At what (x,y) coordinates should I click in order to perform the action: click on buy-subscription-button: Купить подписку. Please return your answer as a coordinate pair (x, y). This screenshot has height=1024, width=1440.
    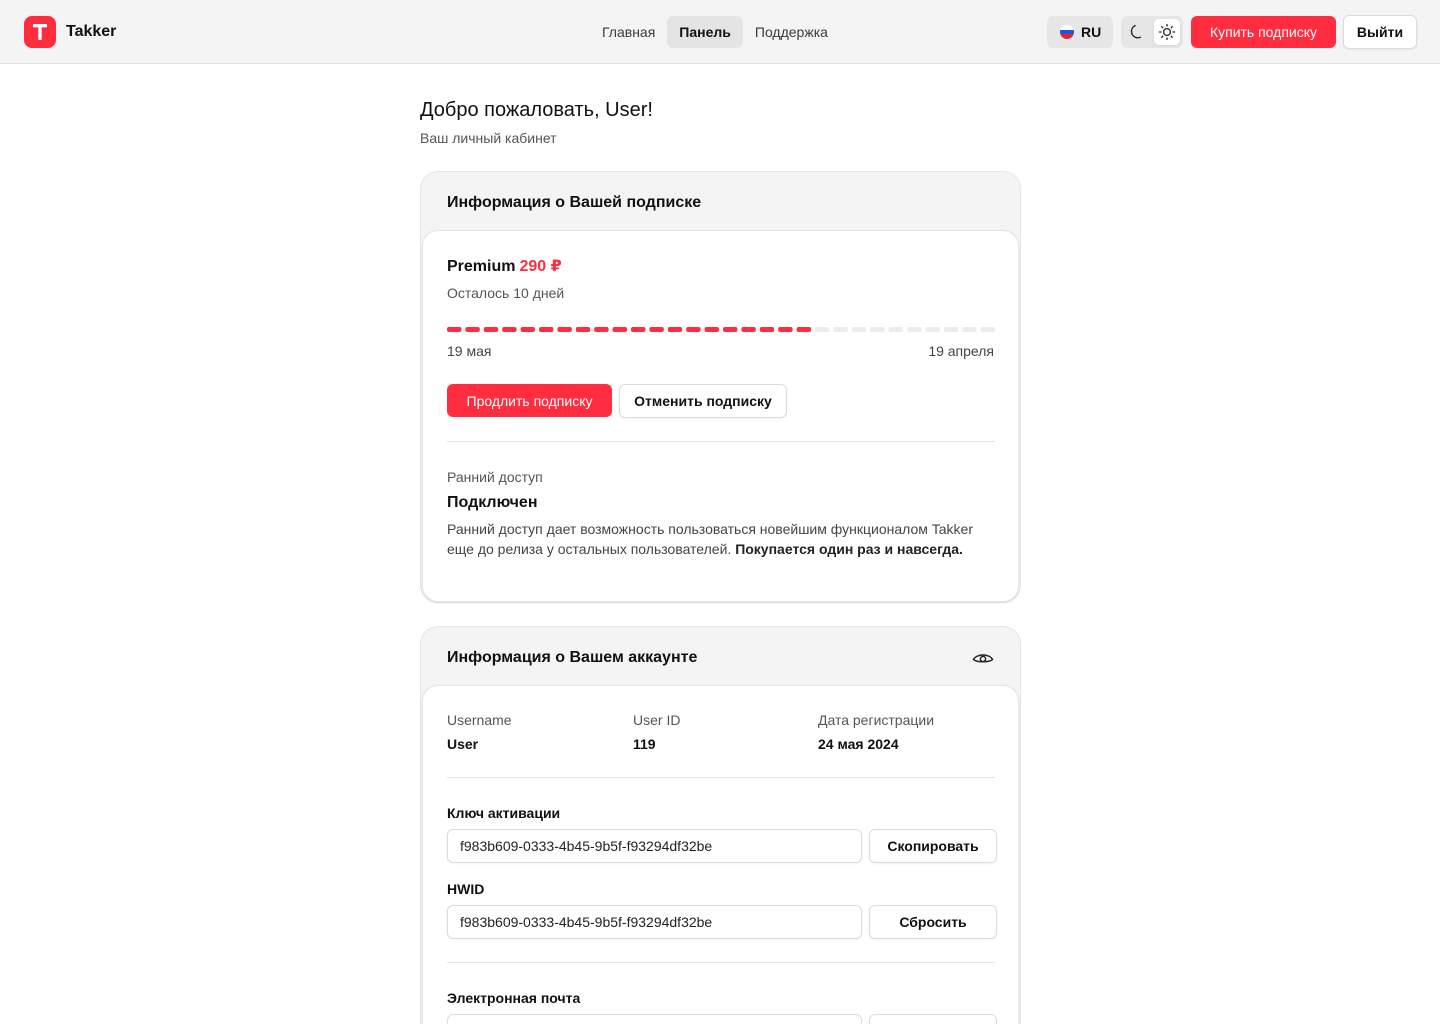
    Looking at the image, I should click on (1263, 32).